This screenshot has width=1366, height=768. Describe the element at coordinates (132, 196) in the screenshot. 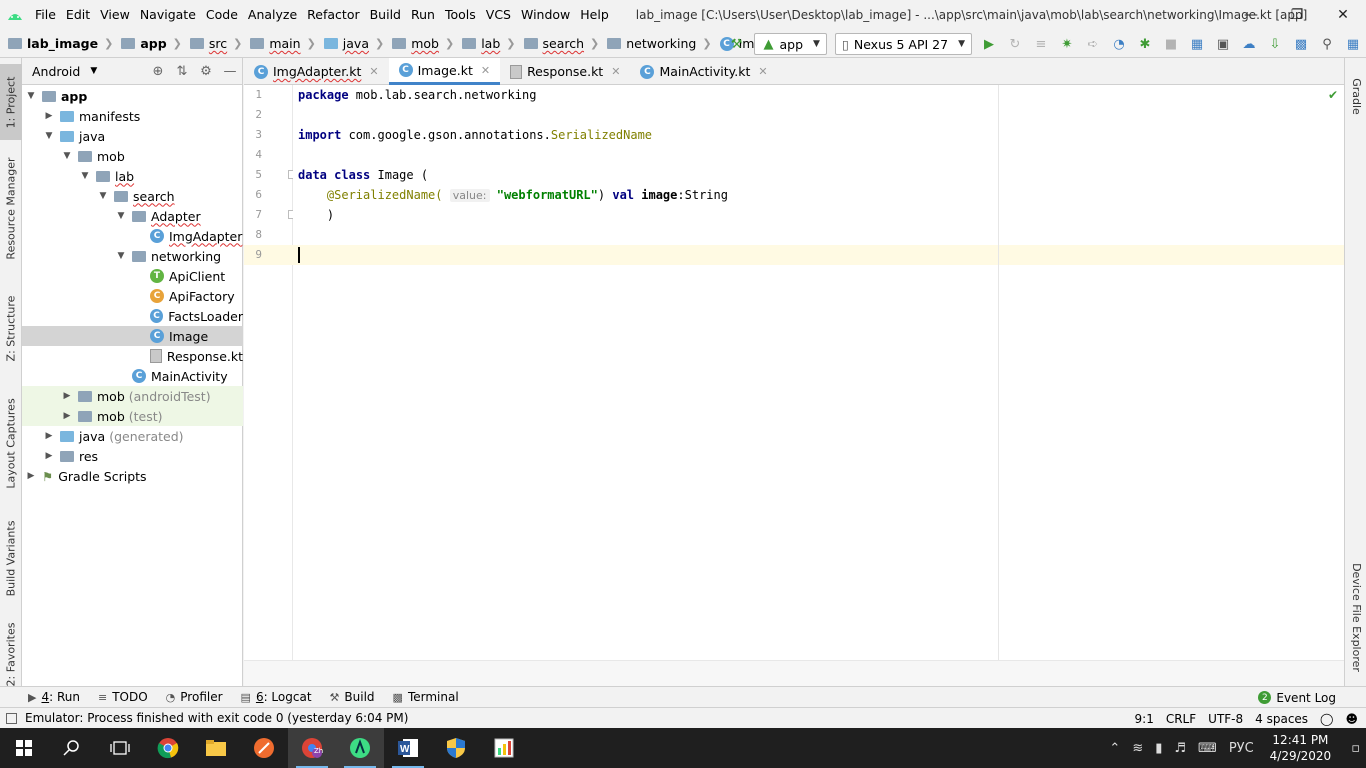

I see `tree-item-search: ▼ search` at that location.